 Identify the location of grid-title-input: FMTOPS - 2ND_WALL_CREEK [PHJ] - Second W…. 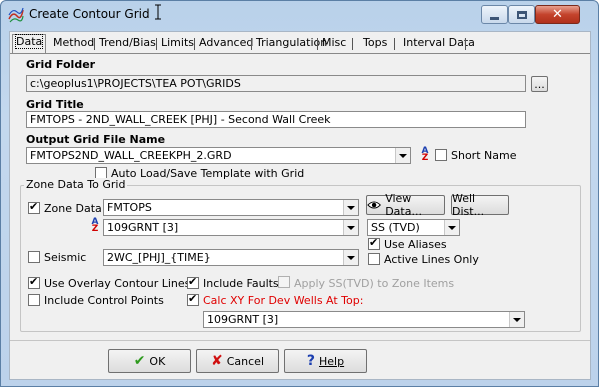
(276, 119).